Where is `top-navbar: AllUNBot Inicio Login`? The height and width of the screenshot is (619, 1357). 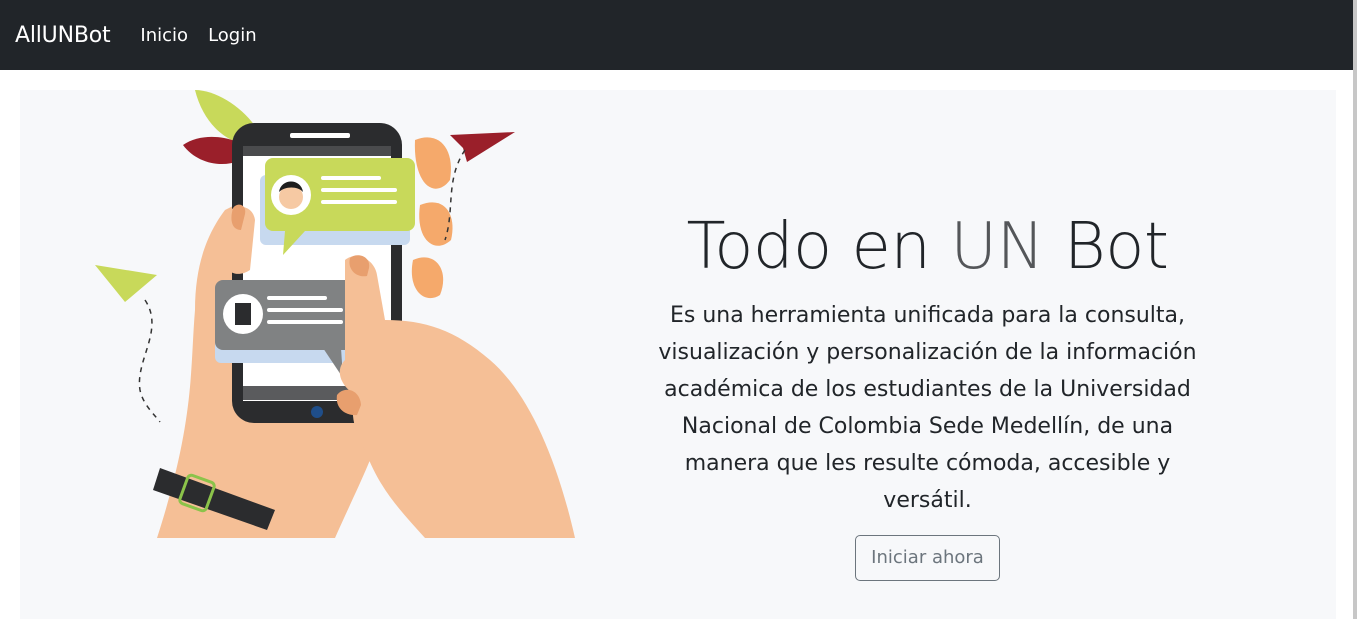 top-navbar: AllUNBot Inicio Login is located at coordinates (678, 35).